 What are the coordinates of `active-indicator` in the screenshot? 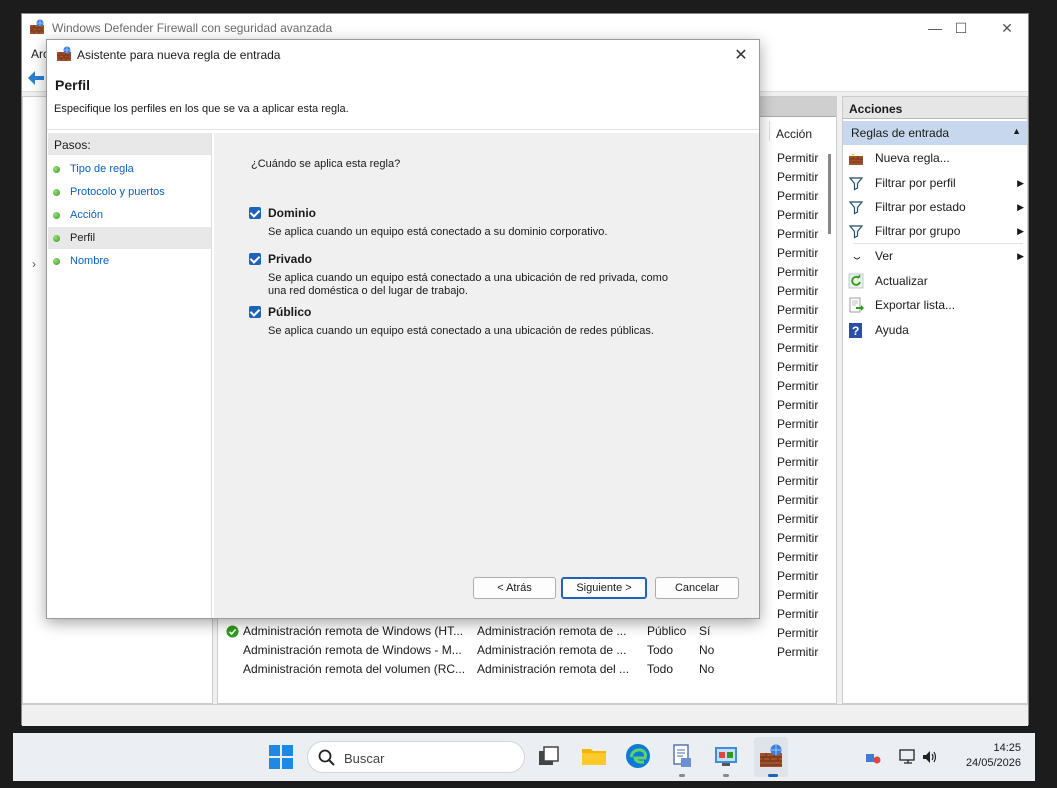 It's located at (773, 775).